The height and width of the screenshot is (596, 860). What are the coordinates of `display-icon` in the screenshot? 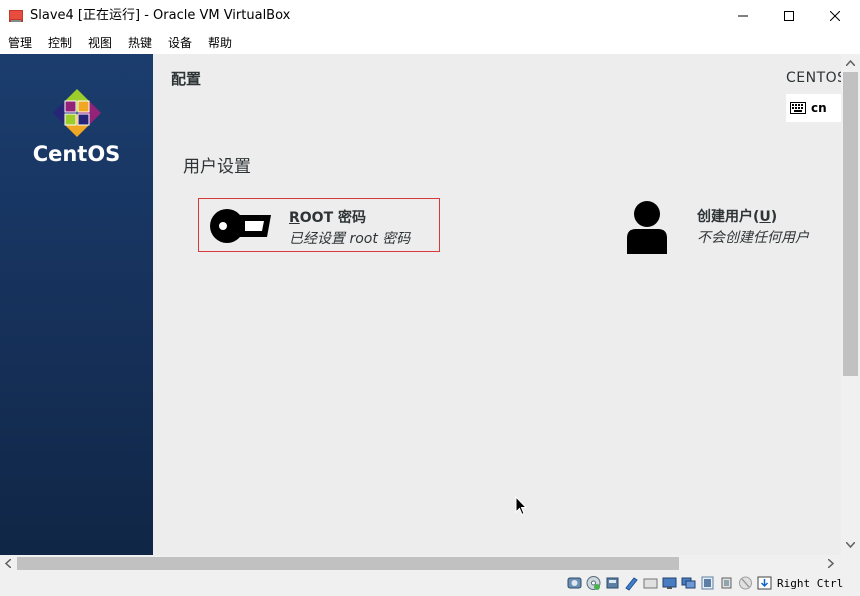 It's located at (688, 583).